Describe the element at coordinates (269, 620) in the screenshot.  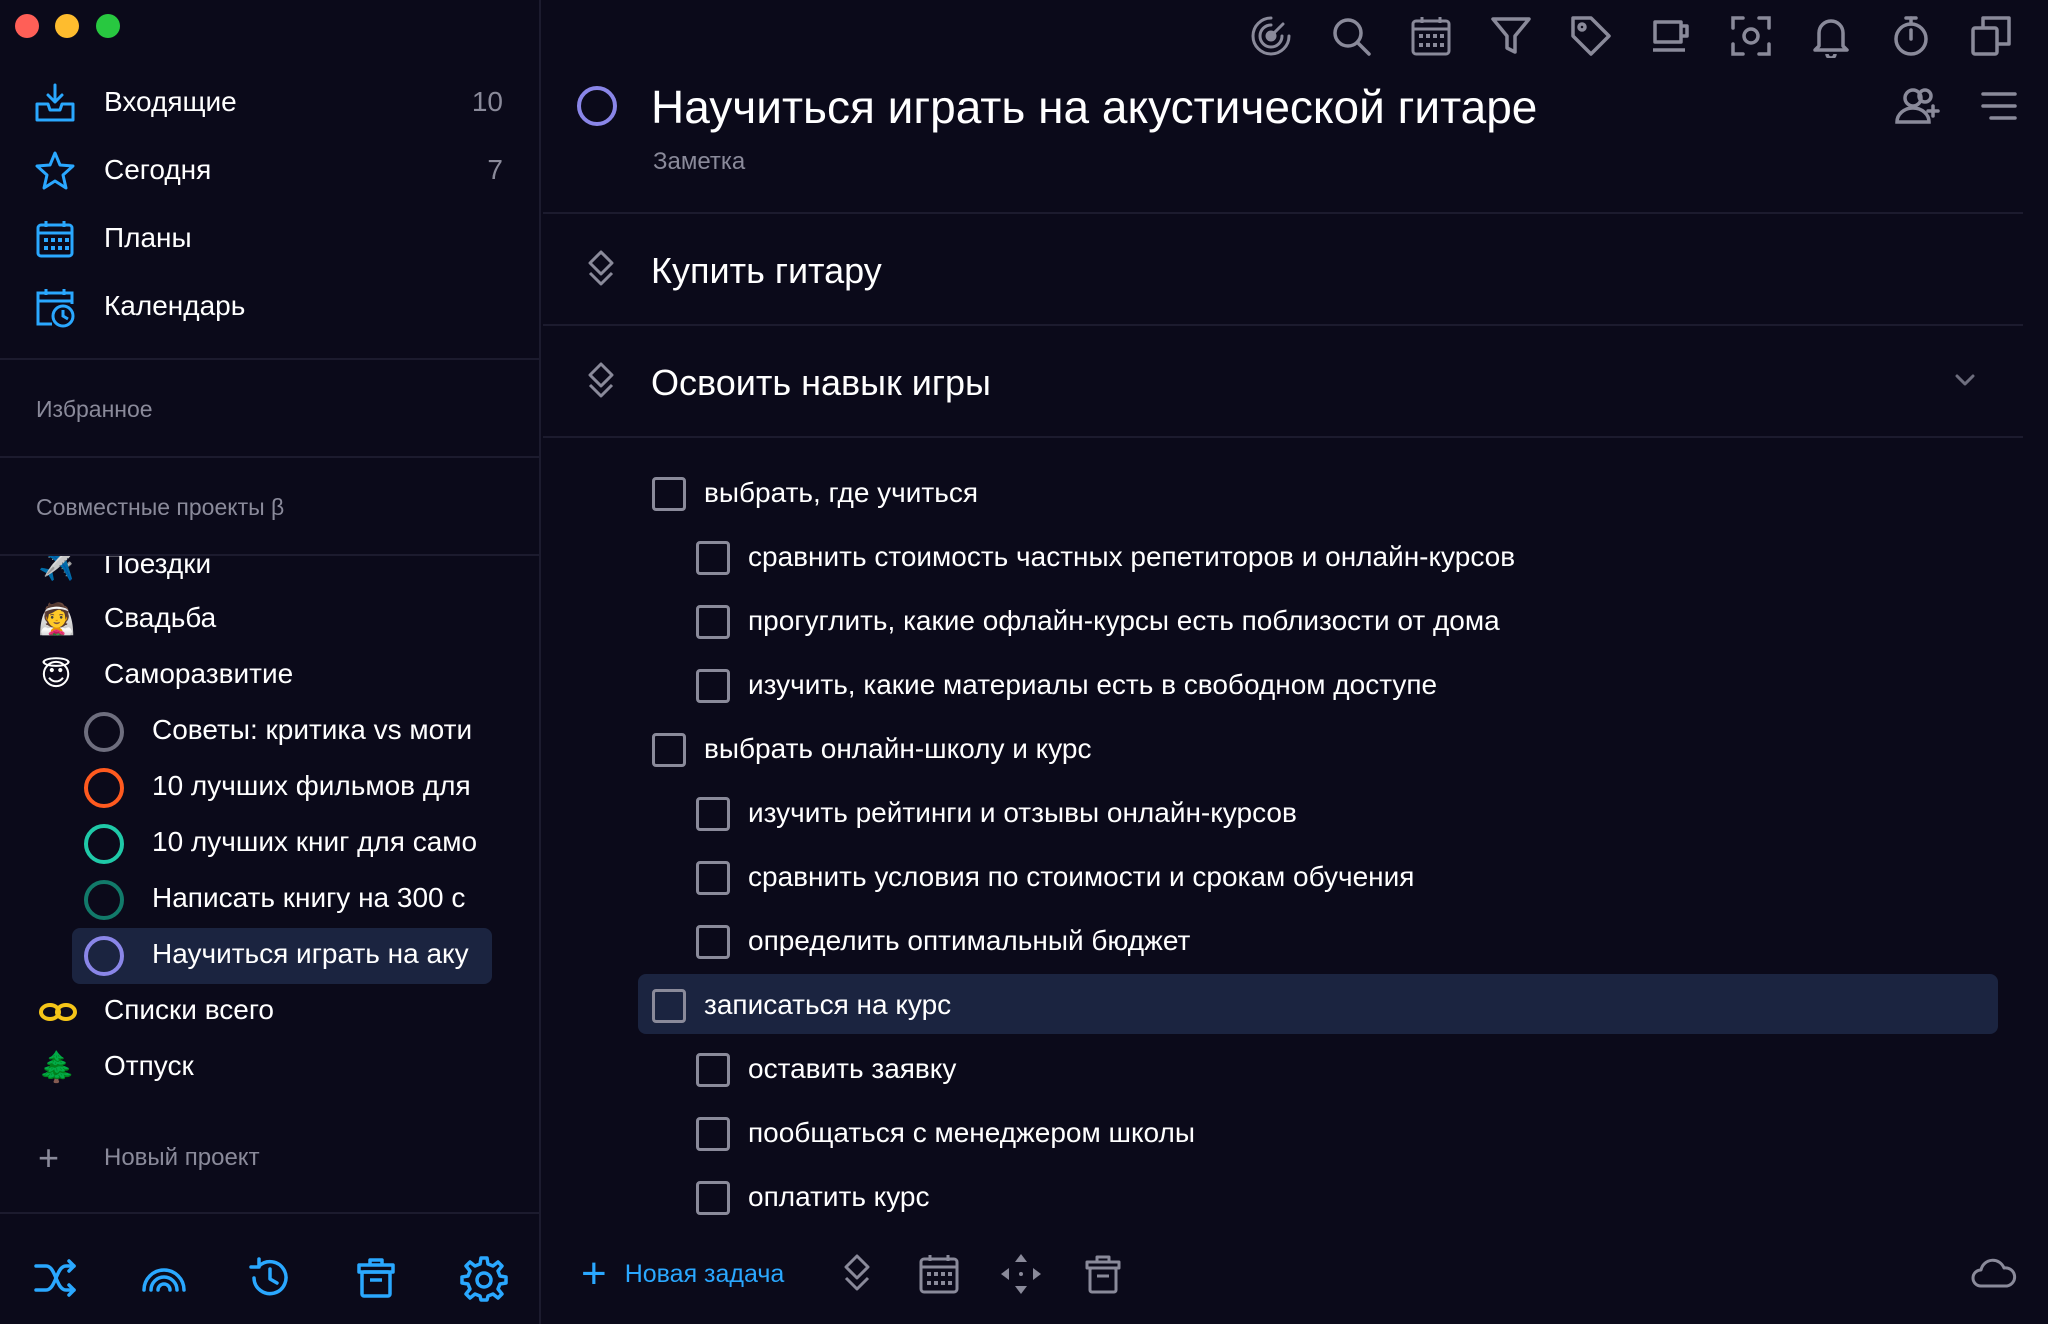
I see `project-item-wedding: 👰 Свадьба` at that location.